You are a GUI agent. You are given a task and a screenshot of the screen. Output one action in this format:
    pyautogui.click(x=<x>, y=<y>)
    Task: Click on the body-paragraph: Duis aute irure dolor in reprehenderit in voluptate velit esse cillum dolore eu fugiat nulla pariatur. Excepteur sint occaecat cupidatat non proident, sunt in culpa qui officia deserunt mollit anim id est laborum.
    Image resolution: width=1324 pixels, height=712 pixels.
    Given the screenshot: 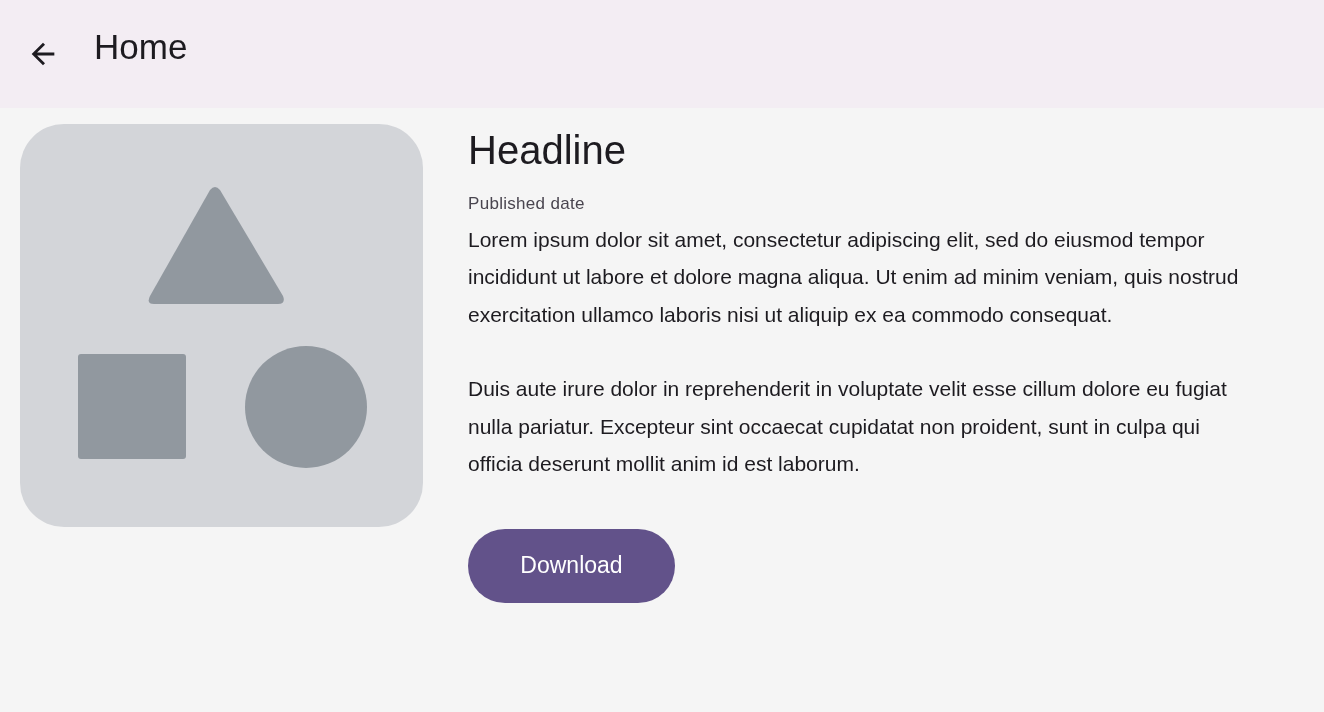 What is the action you would take?
    pyautogui.click(x=848, y=426)
    